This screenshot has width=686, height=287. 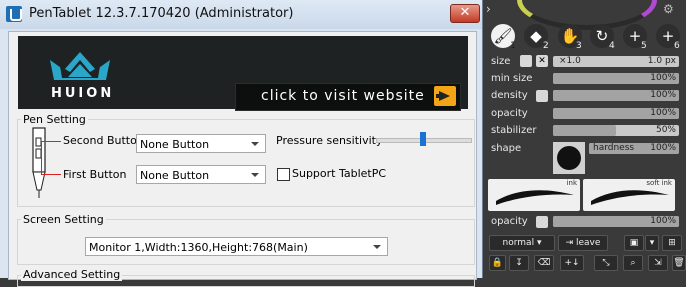 I want to click on add-layer-icon: ⊞, so click(x=672, y=243).